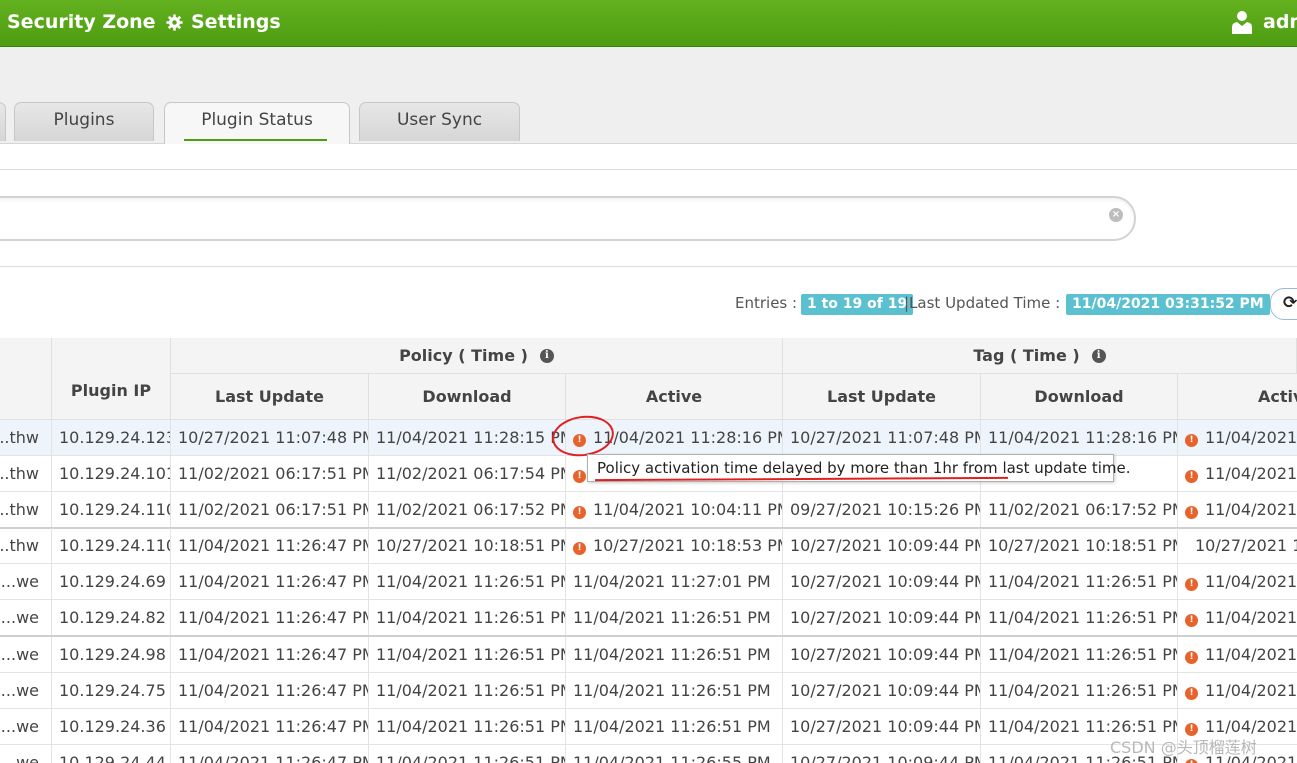 This screenshot has height=763, width=1297. I want to click on header-tag-last-update-label: Last Update, so click(881, 396).